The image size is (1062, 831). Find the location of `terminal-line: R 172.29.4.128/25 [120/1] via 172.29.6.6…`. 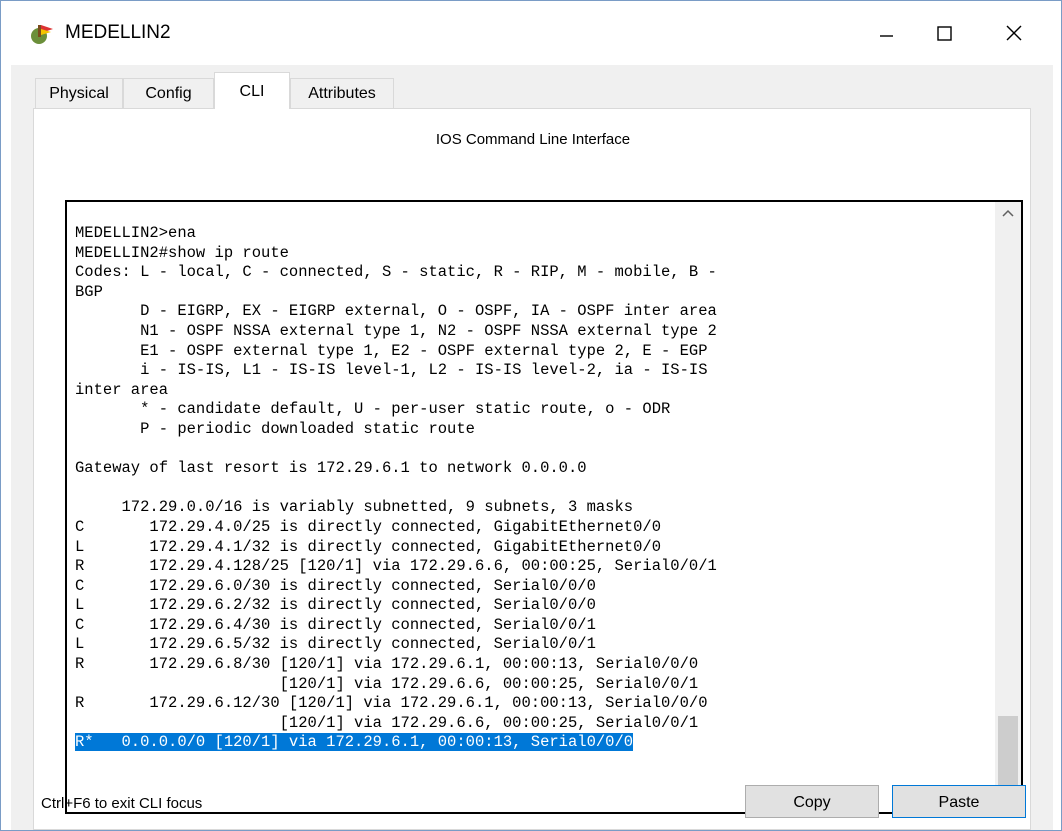

terminal-line: R 172.29.4.128/25 [120/1] via 172.29.6.6… is located at coordinates (396, 566).